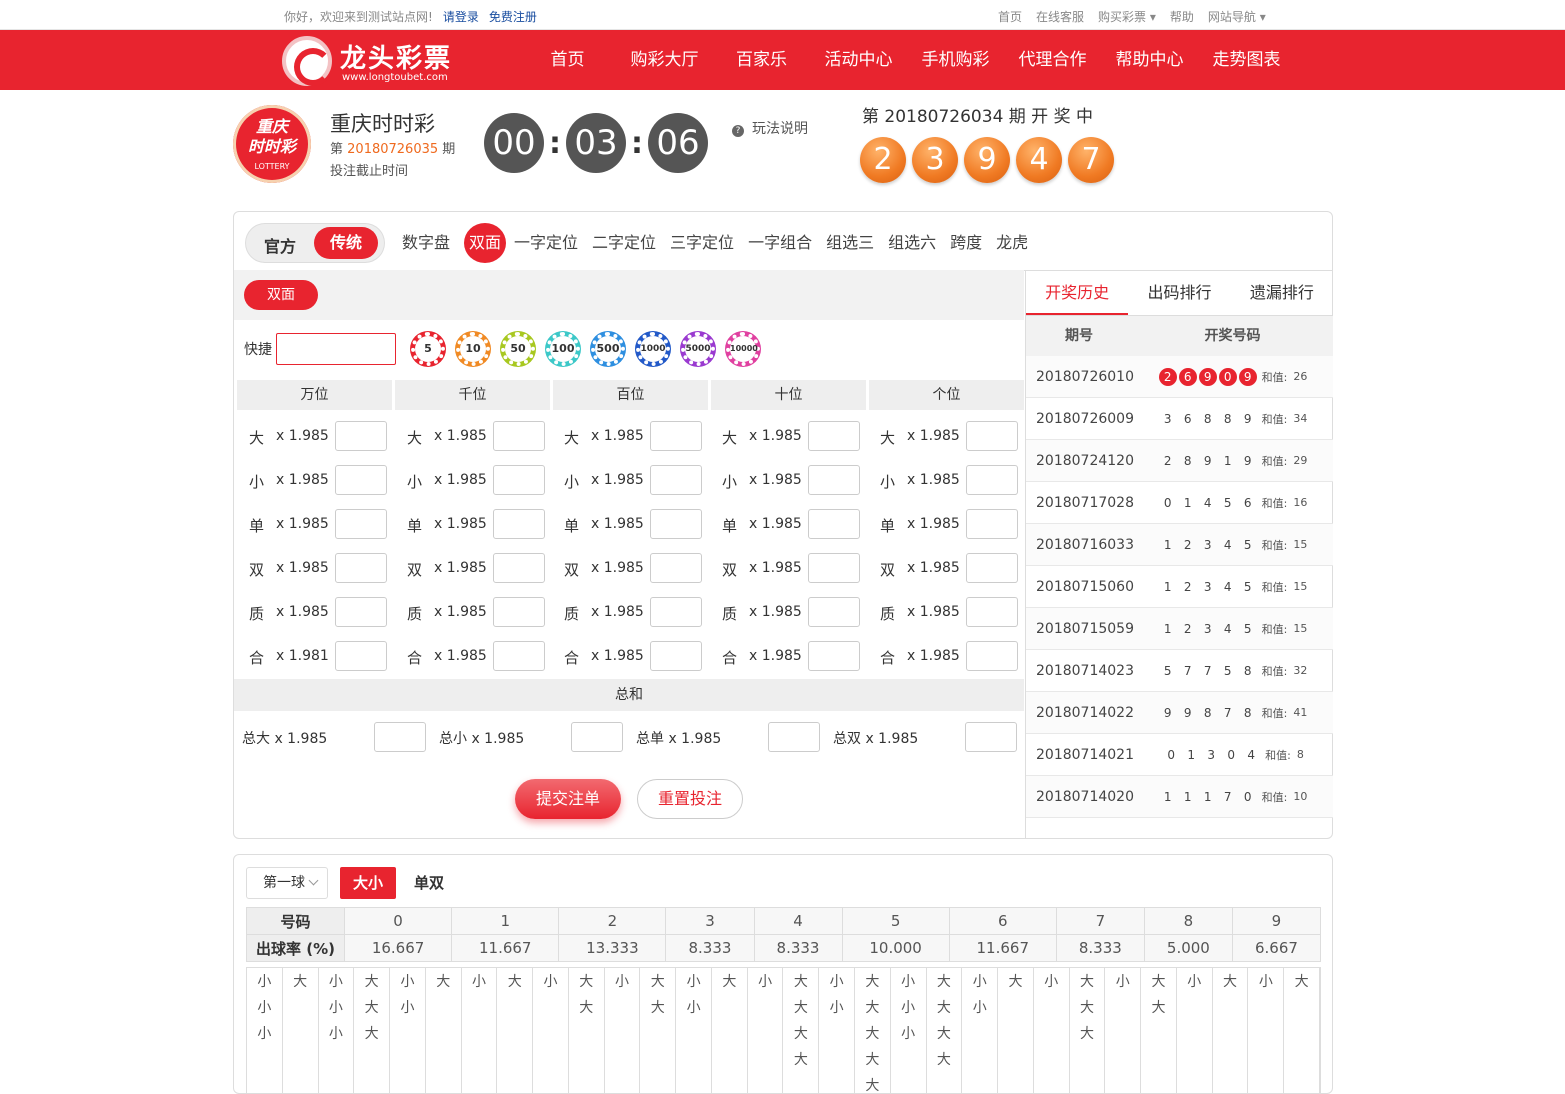 The width and height of the screenshot is (1565, 1094). I want to click on subtab: 二字定位, so click(624, 243).